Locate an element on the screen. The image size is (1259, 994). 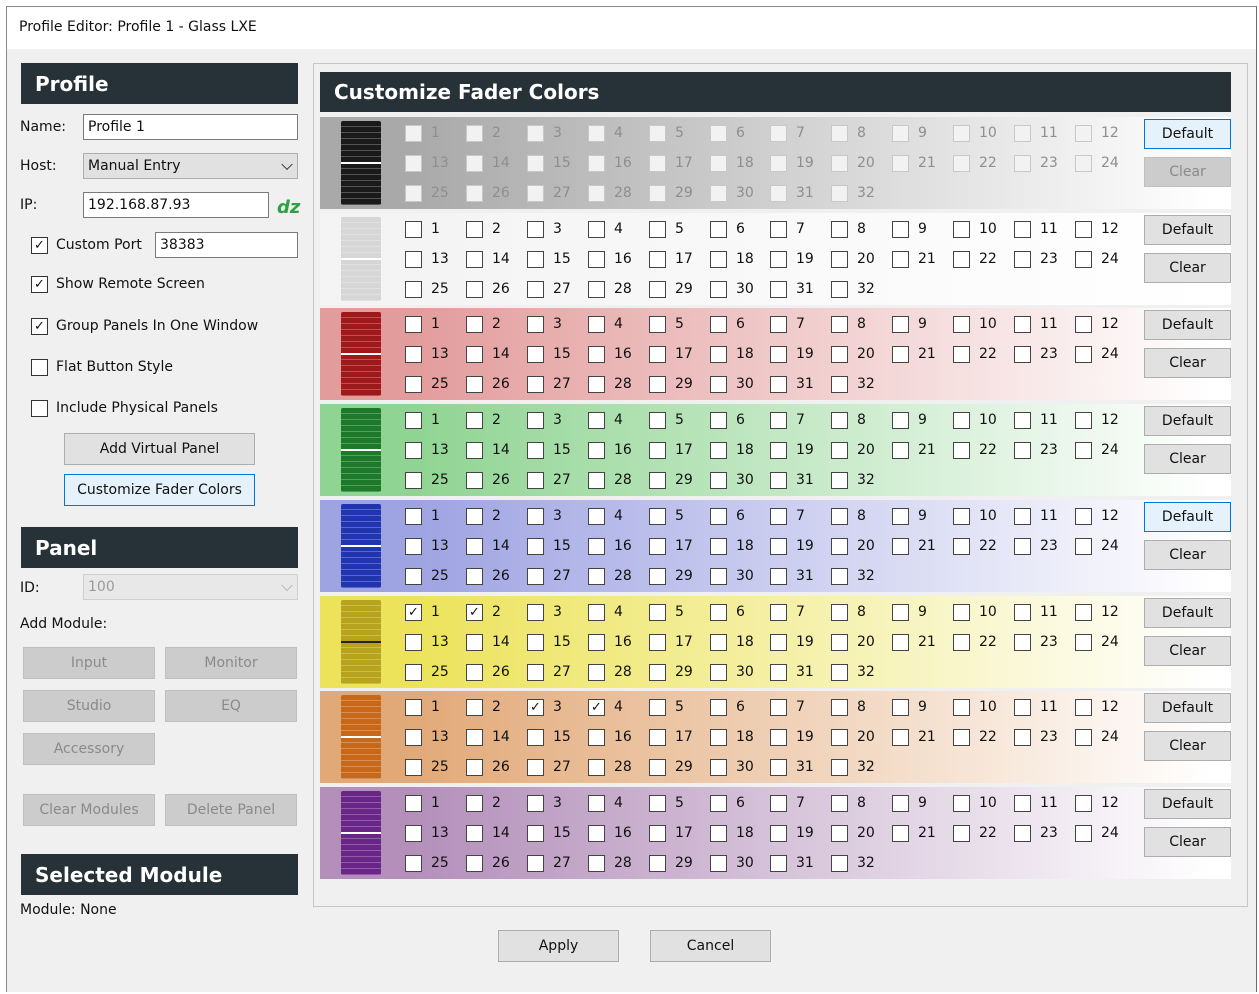
clear-button-green: Clear is located at coordinates (1187, 459).